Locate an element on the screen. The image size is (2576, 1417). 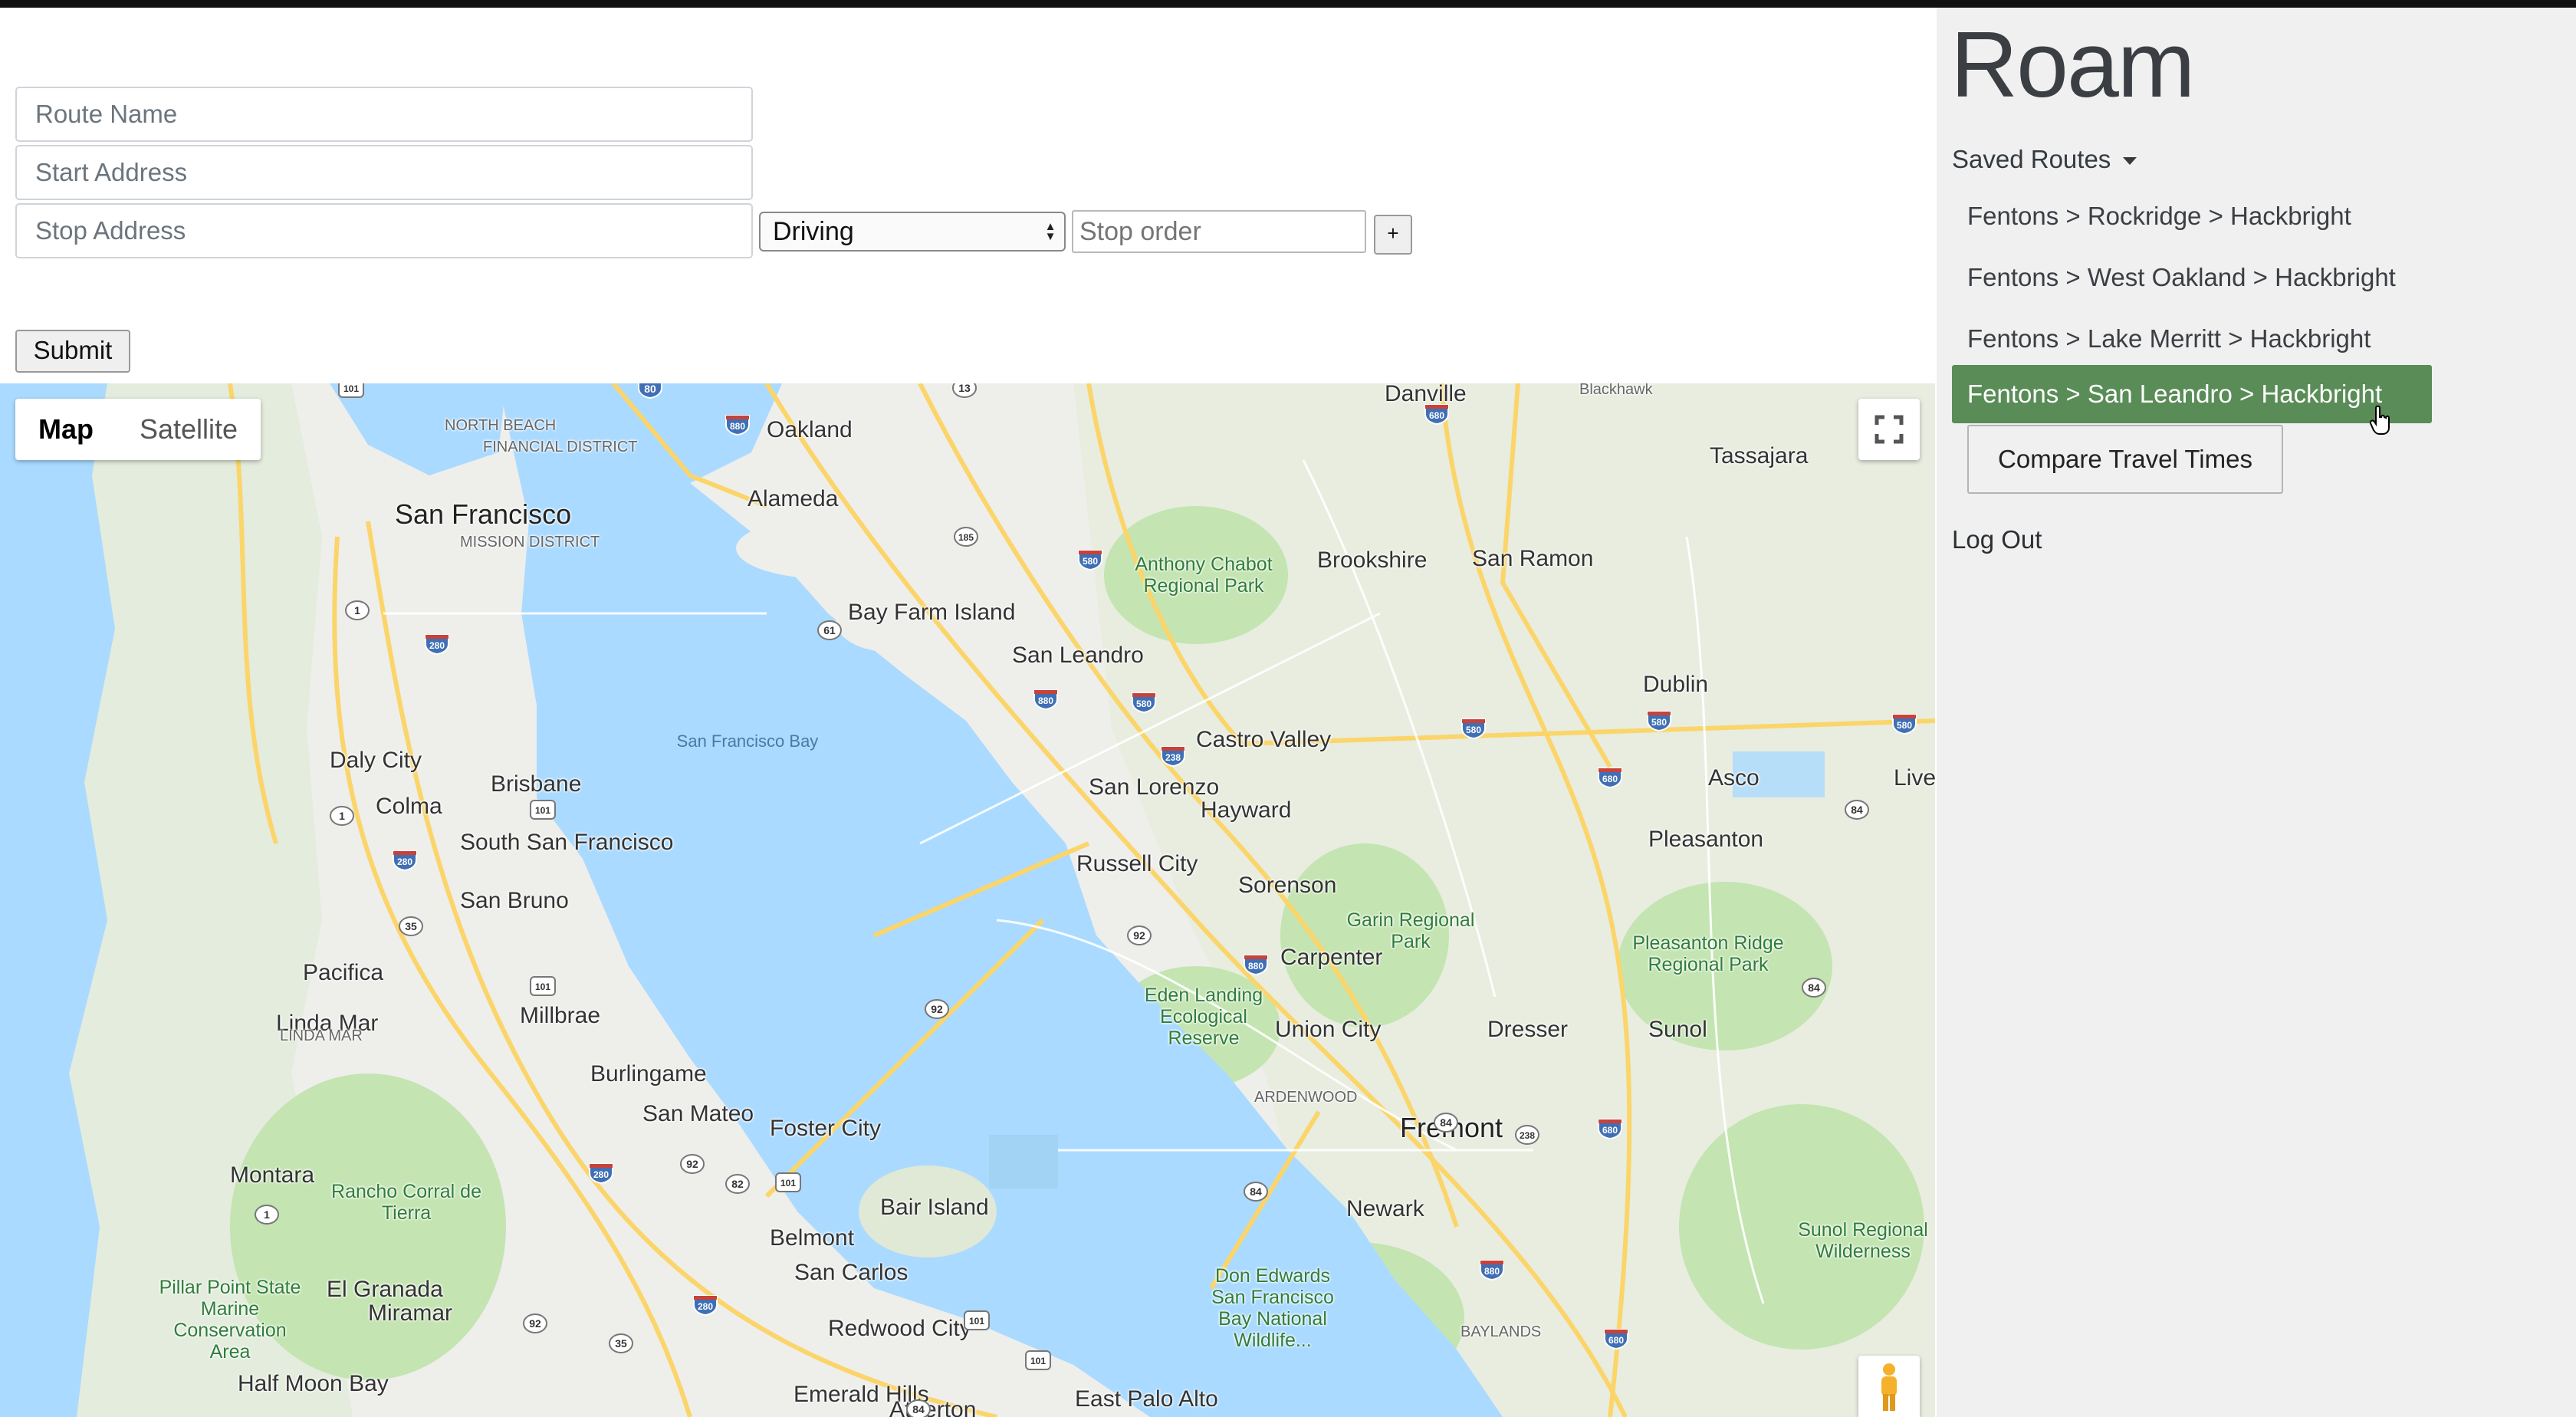
map-place-label: Half Moon Bay is located at coordinates (313, 1383).